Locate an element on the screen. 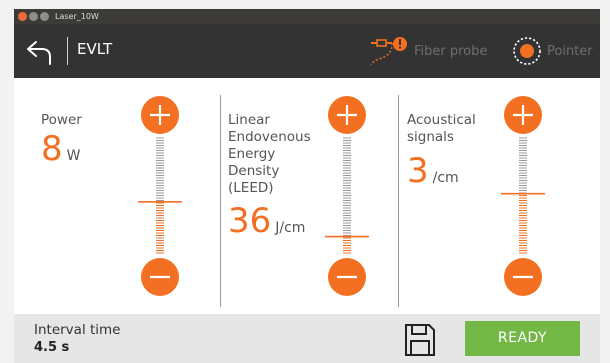  power-label: Power is located at coordinates (61, 120).